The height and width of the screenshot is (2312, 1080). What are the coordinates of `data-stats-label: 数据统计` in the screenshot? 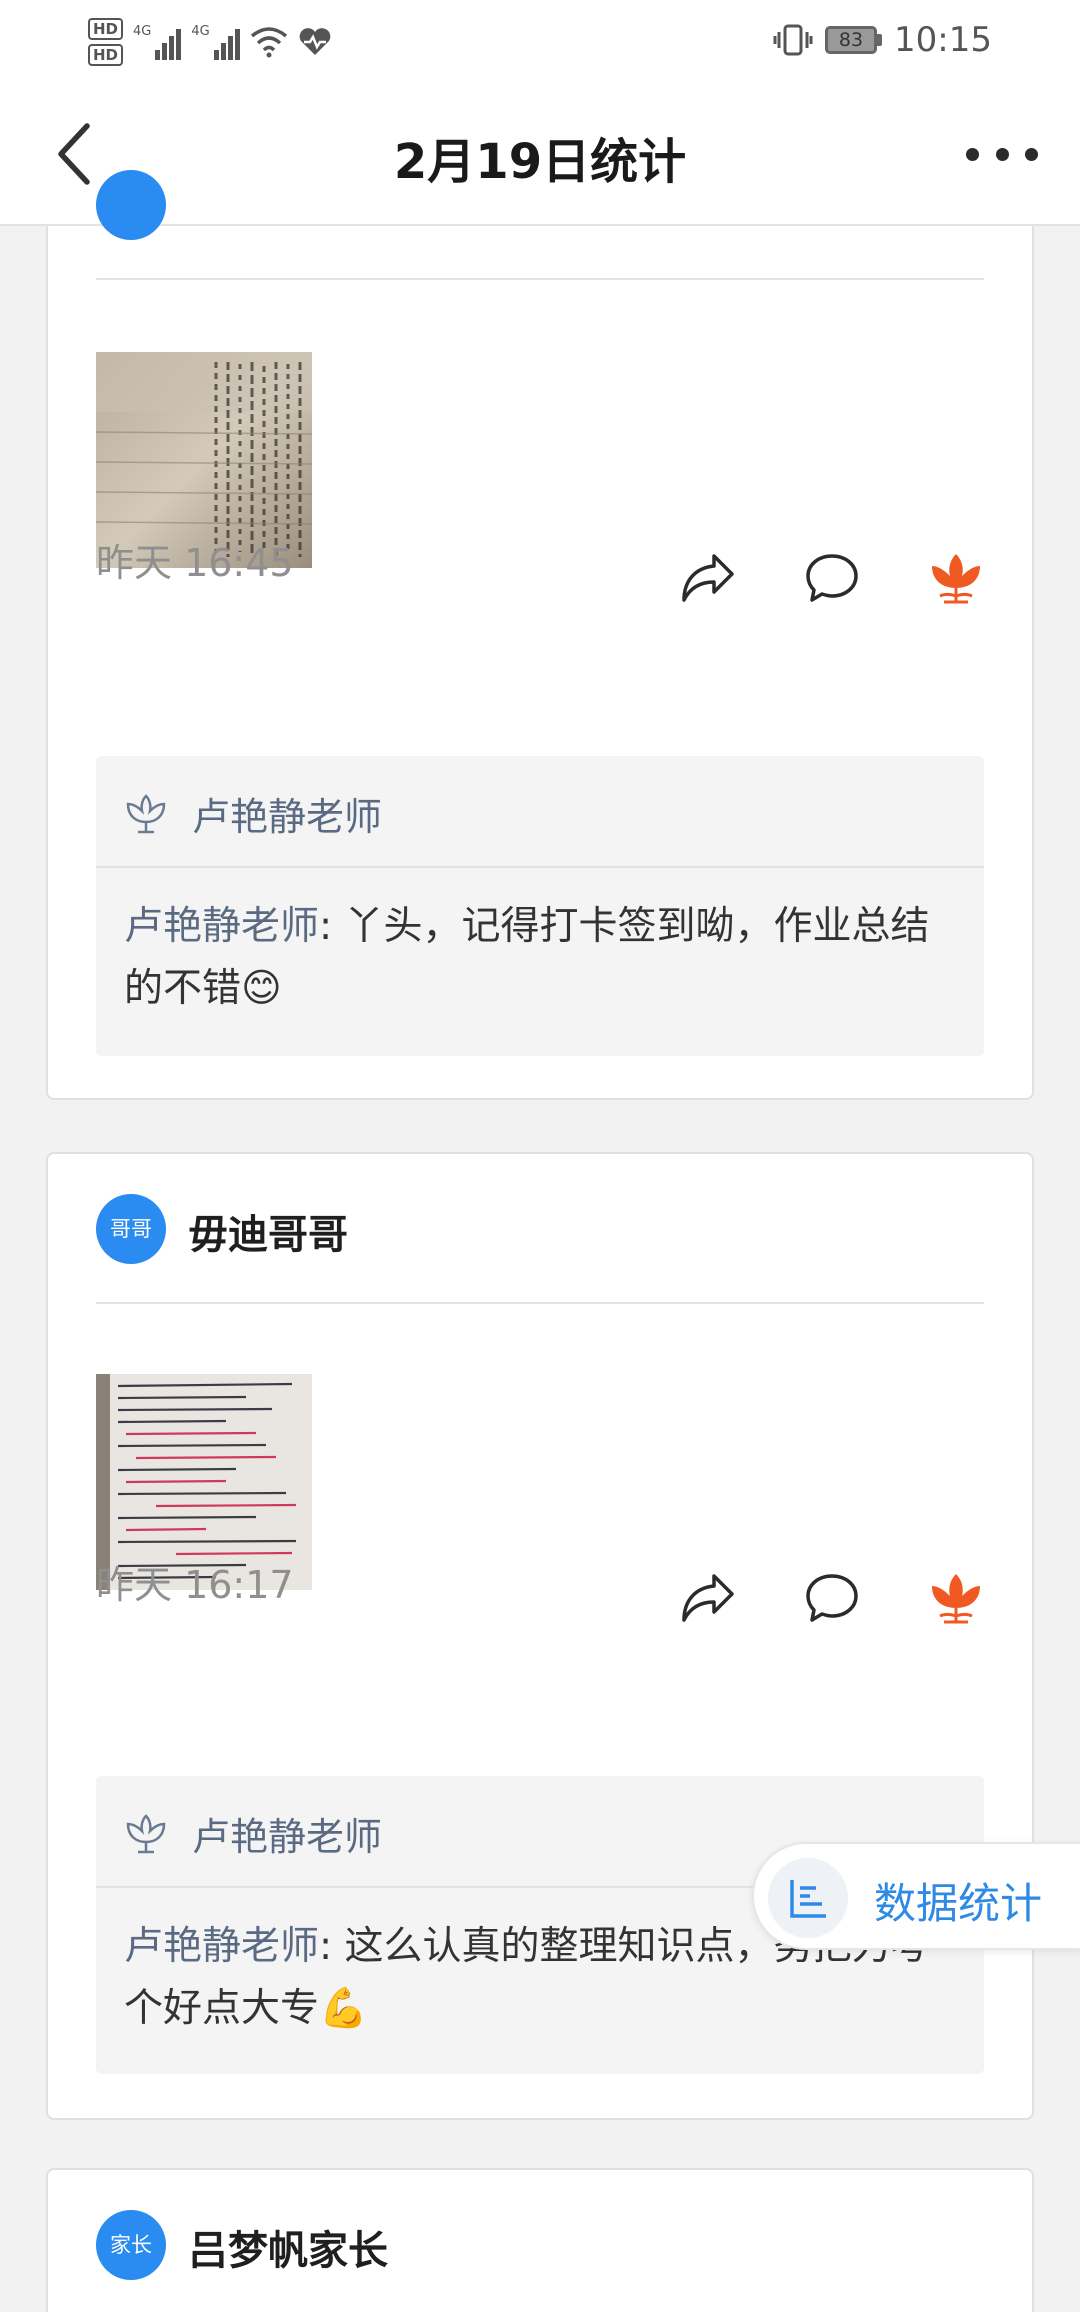 It's located at (958, 1903).